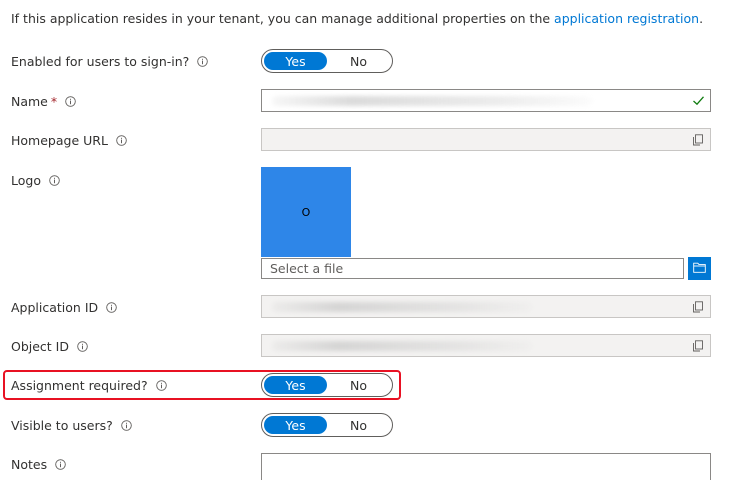  What do you see at coordinates (698, 100) in the screenshot?
I see `check-icon` at bounding box center [698, 100].